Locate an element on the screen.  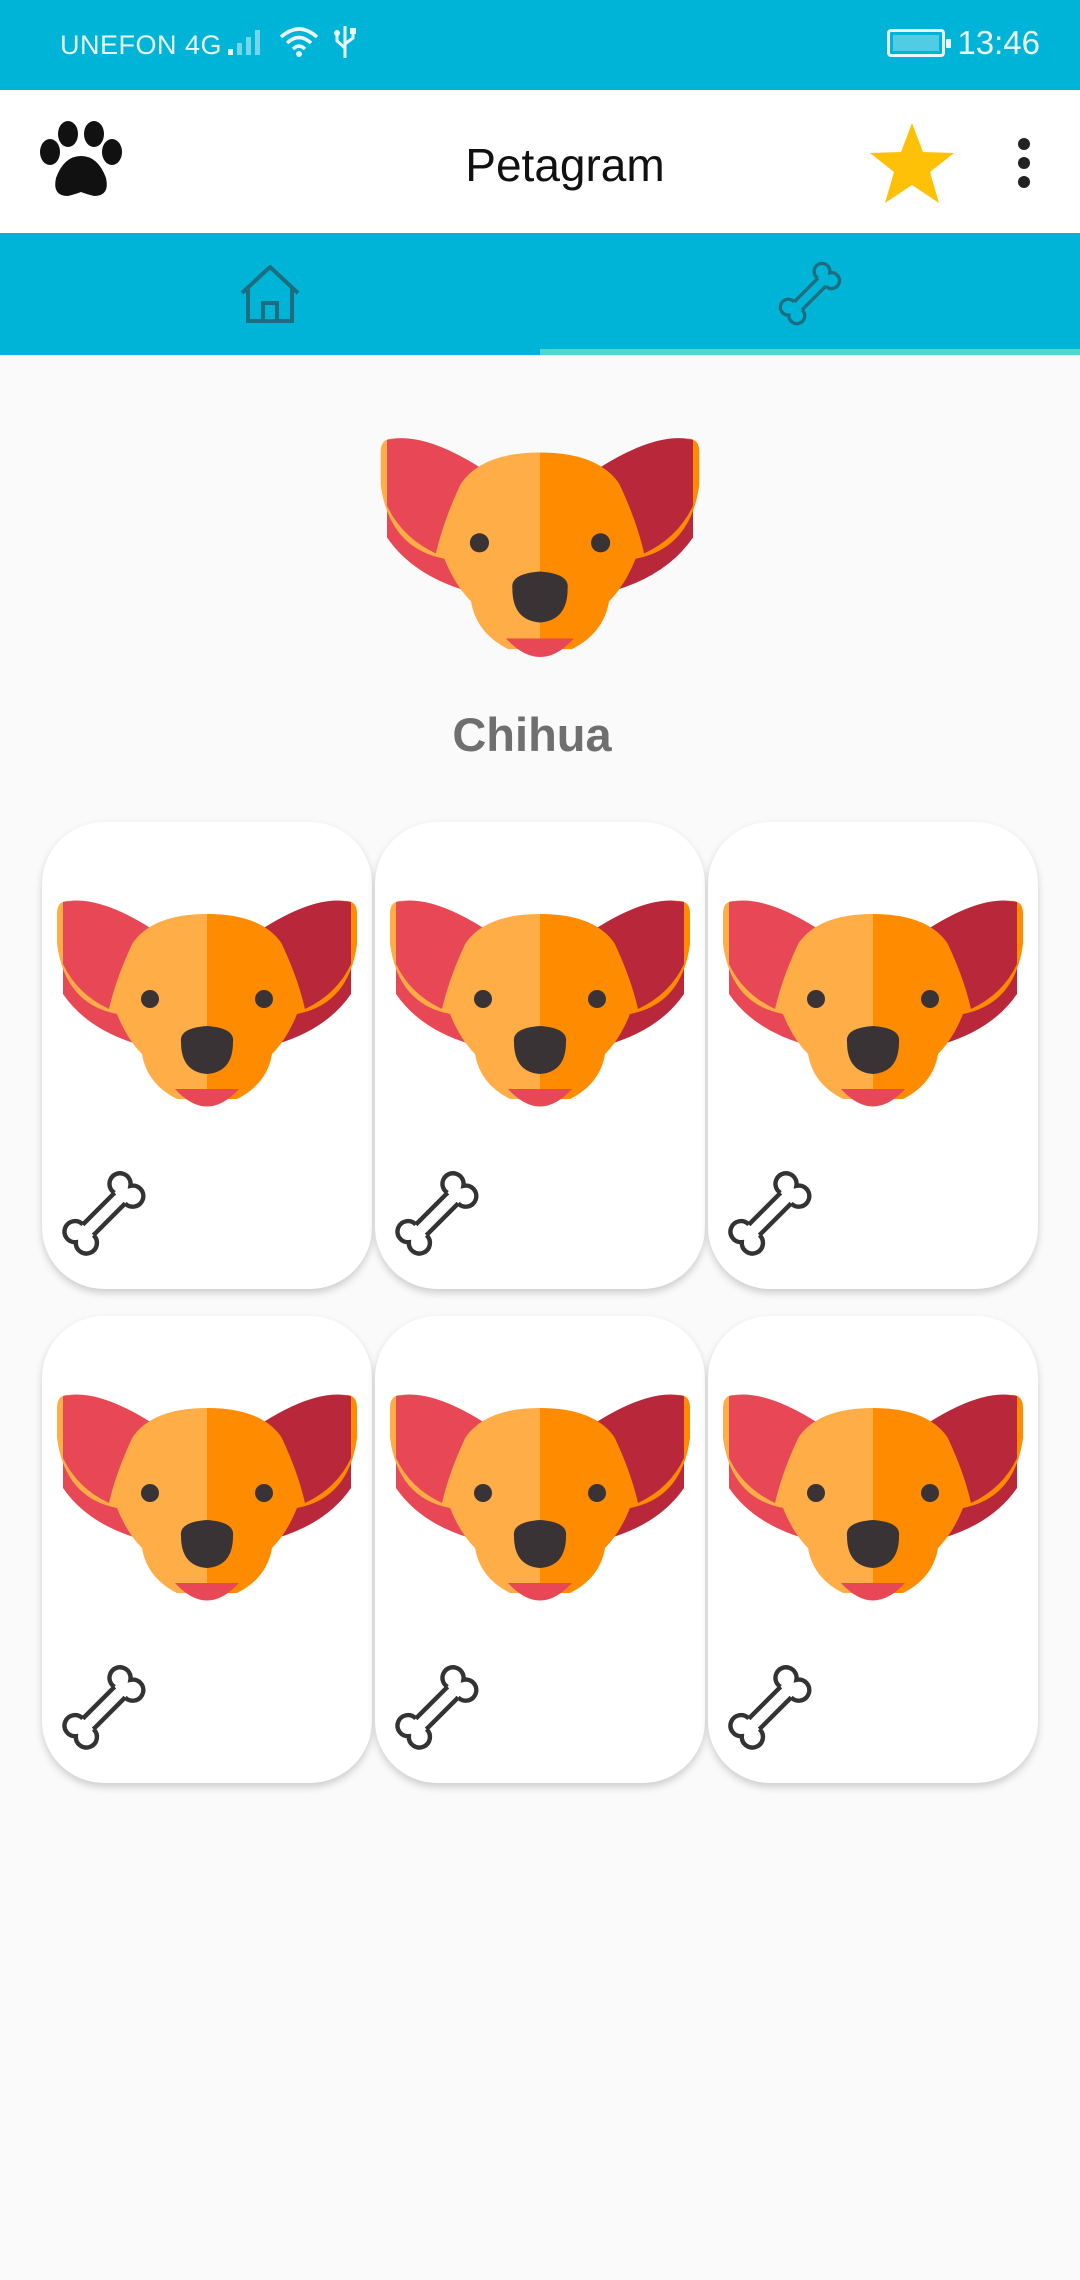
app-bar: Petagram is located at coordinates (540, 161).